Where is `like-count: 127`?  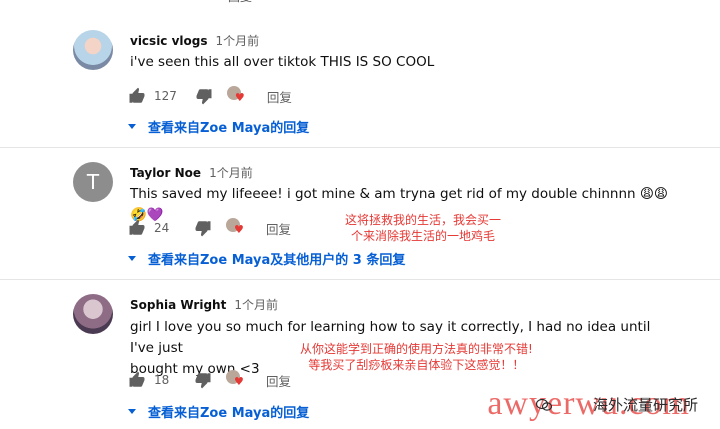 like-count: 127 is located at coordinates (165, 96).